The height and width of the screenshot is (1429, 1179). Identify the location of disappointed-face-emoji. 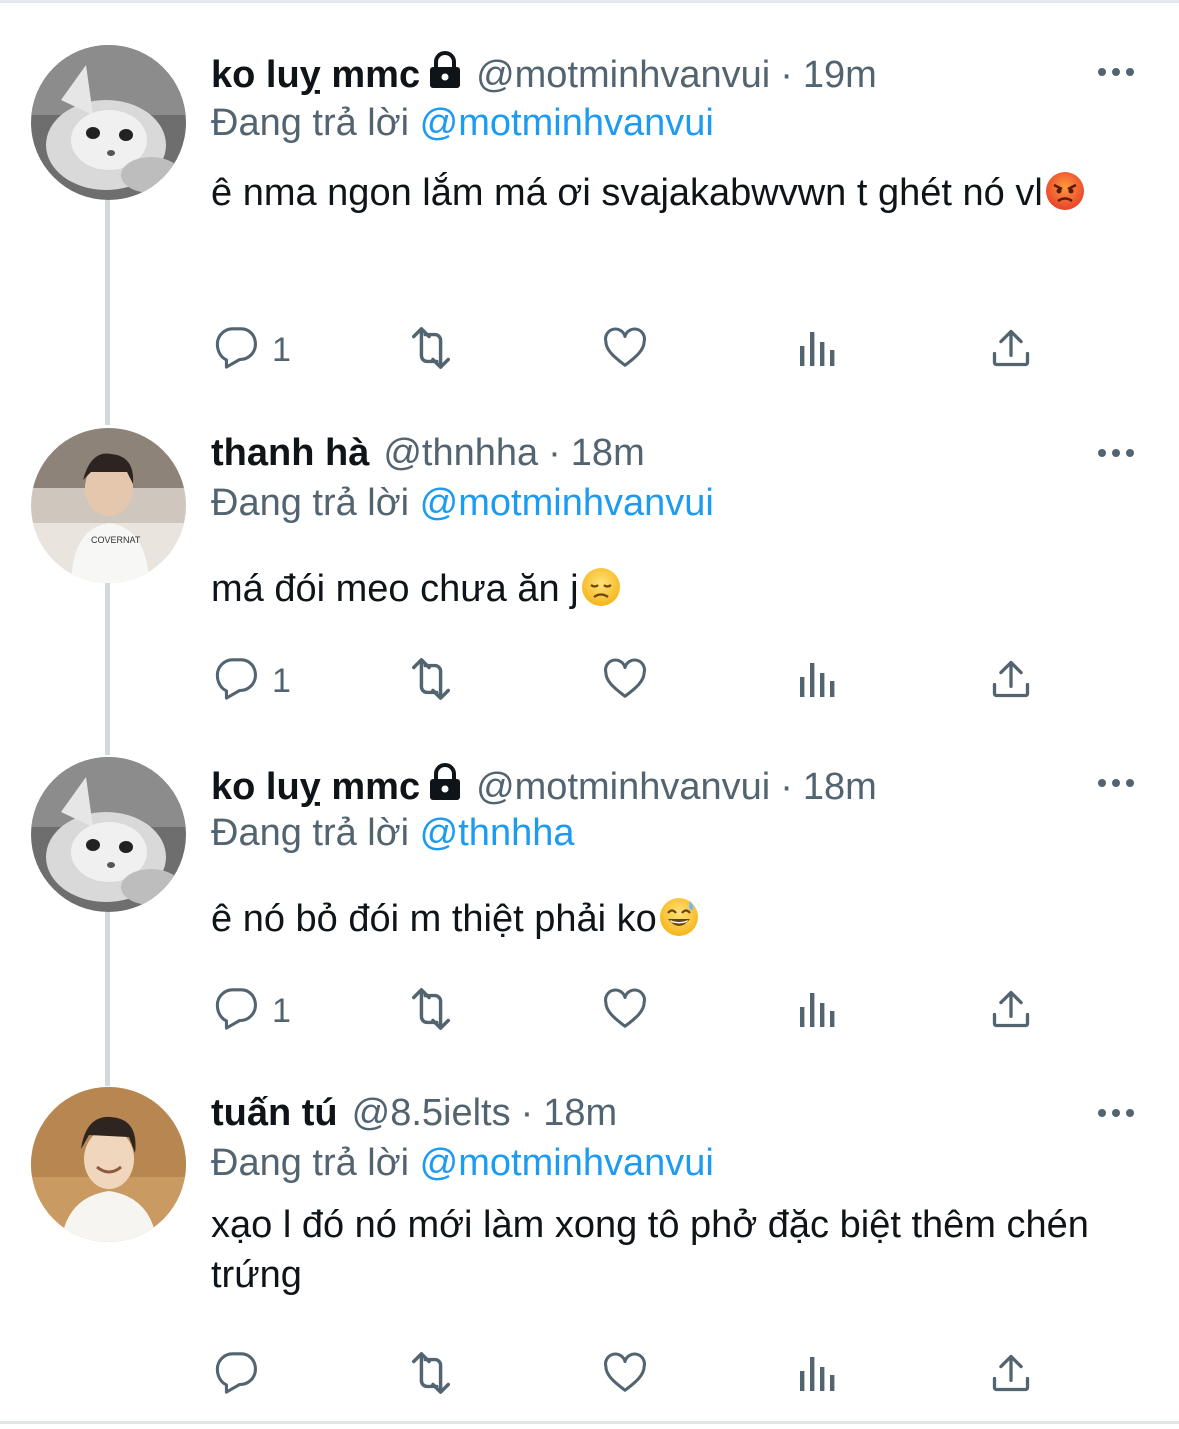
(601, 583).